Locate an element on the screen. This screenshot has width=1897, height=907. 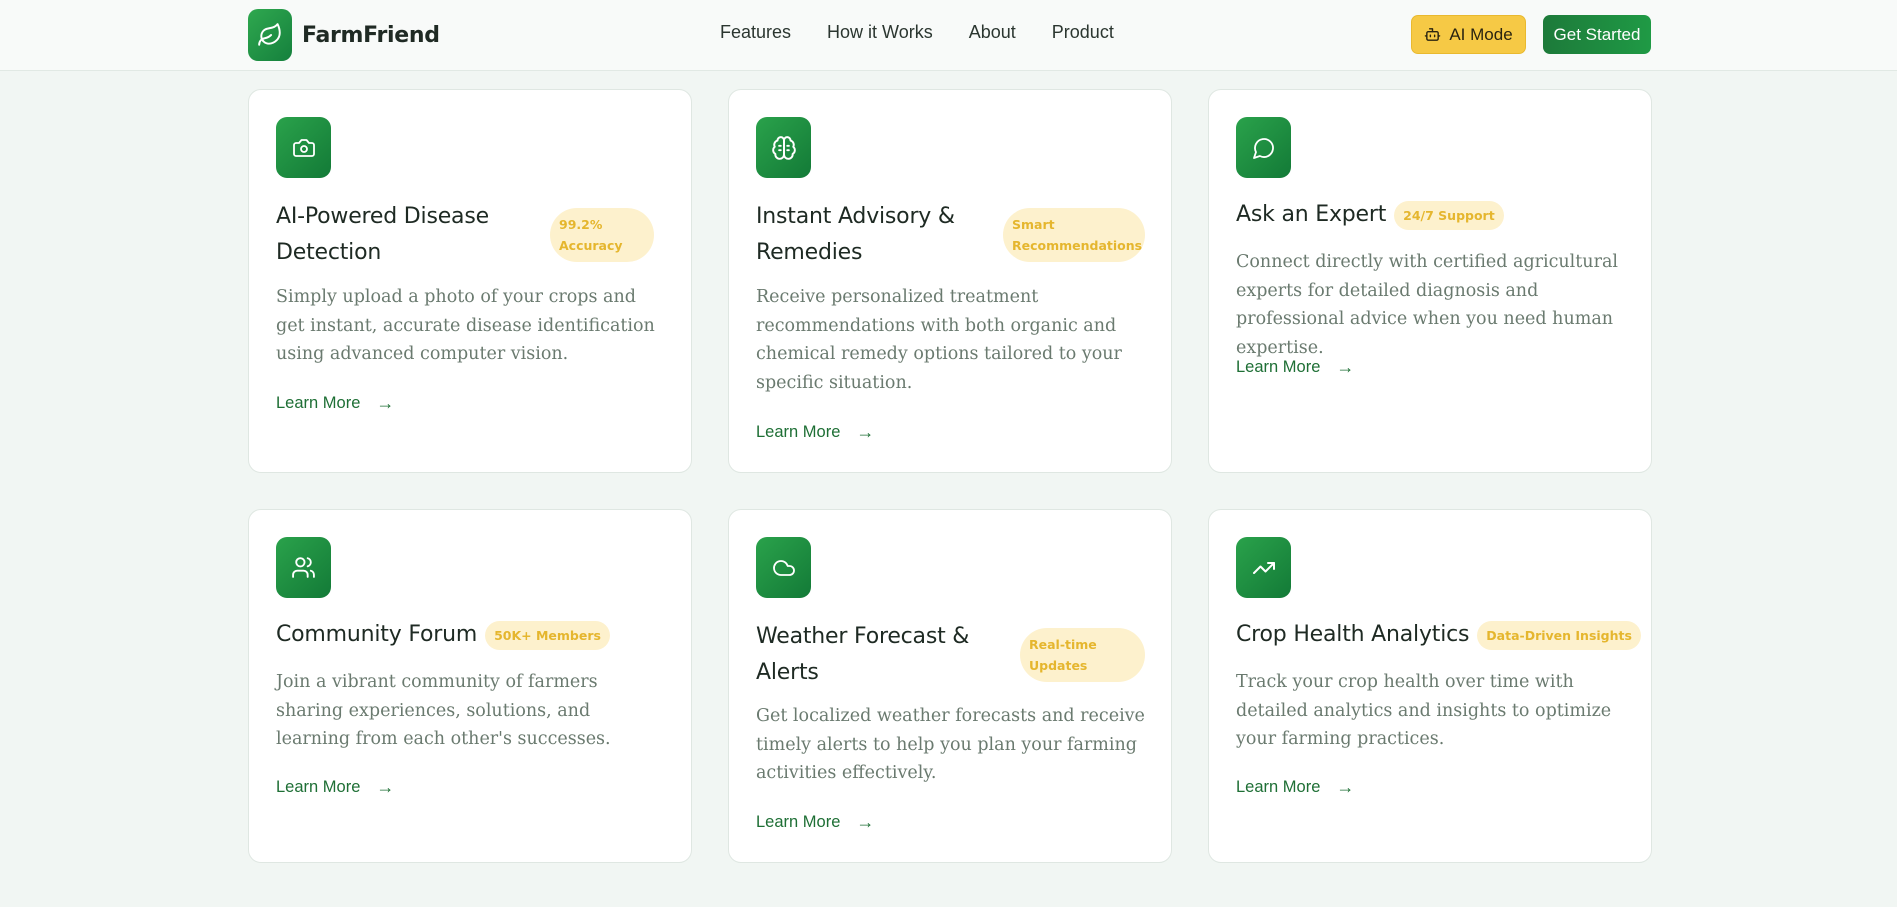
nav-links: Features How it Works About Product is located at coordinates (935, 32).